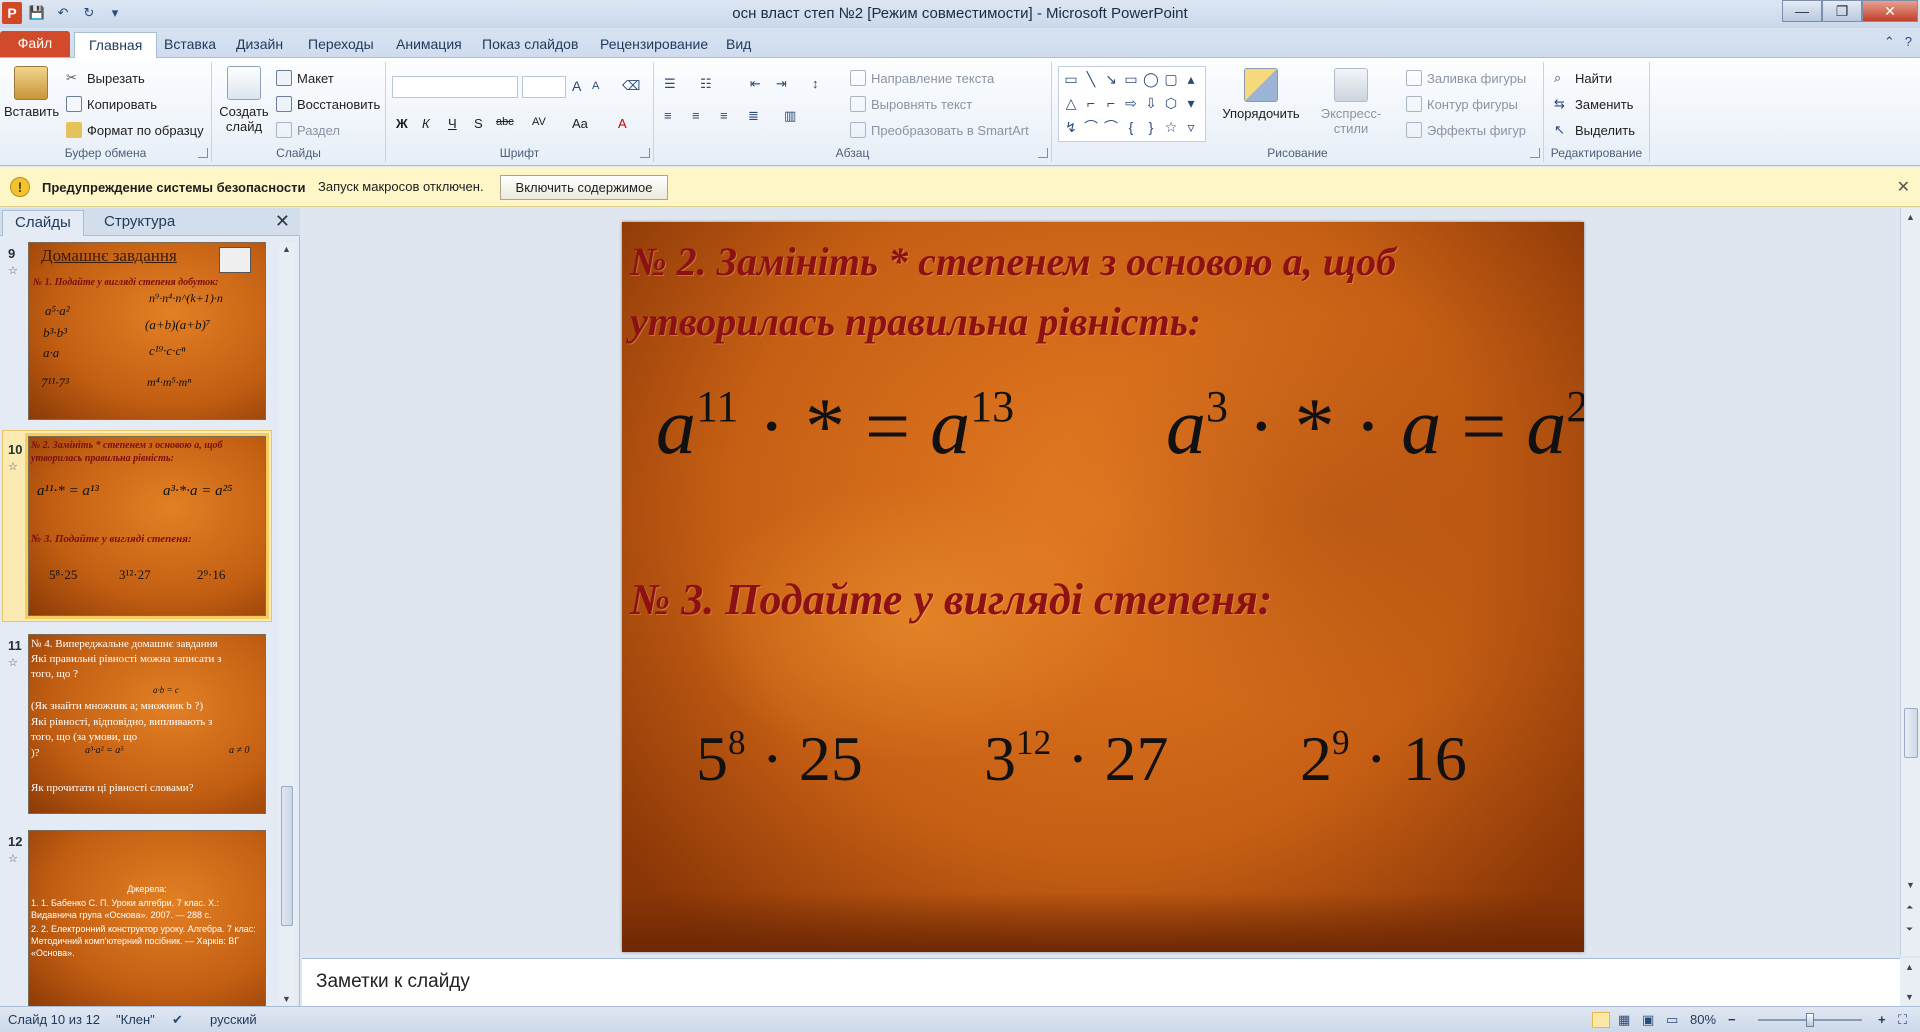 This screenshot has width=1920, height=1032. I want to click on shape-arrow-line: ↘, so click(1111, 79).